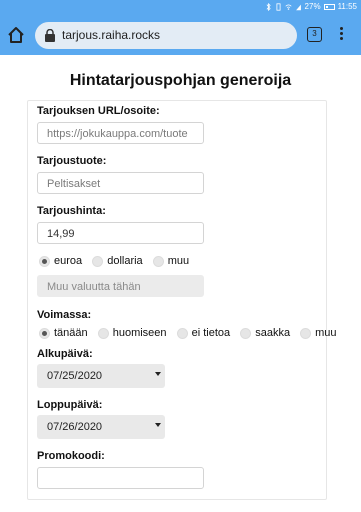  I want to click on validity-option-huomiseen: huomiseen, so click(132, 333).